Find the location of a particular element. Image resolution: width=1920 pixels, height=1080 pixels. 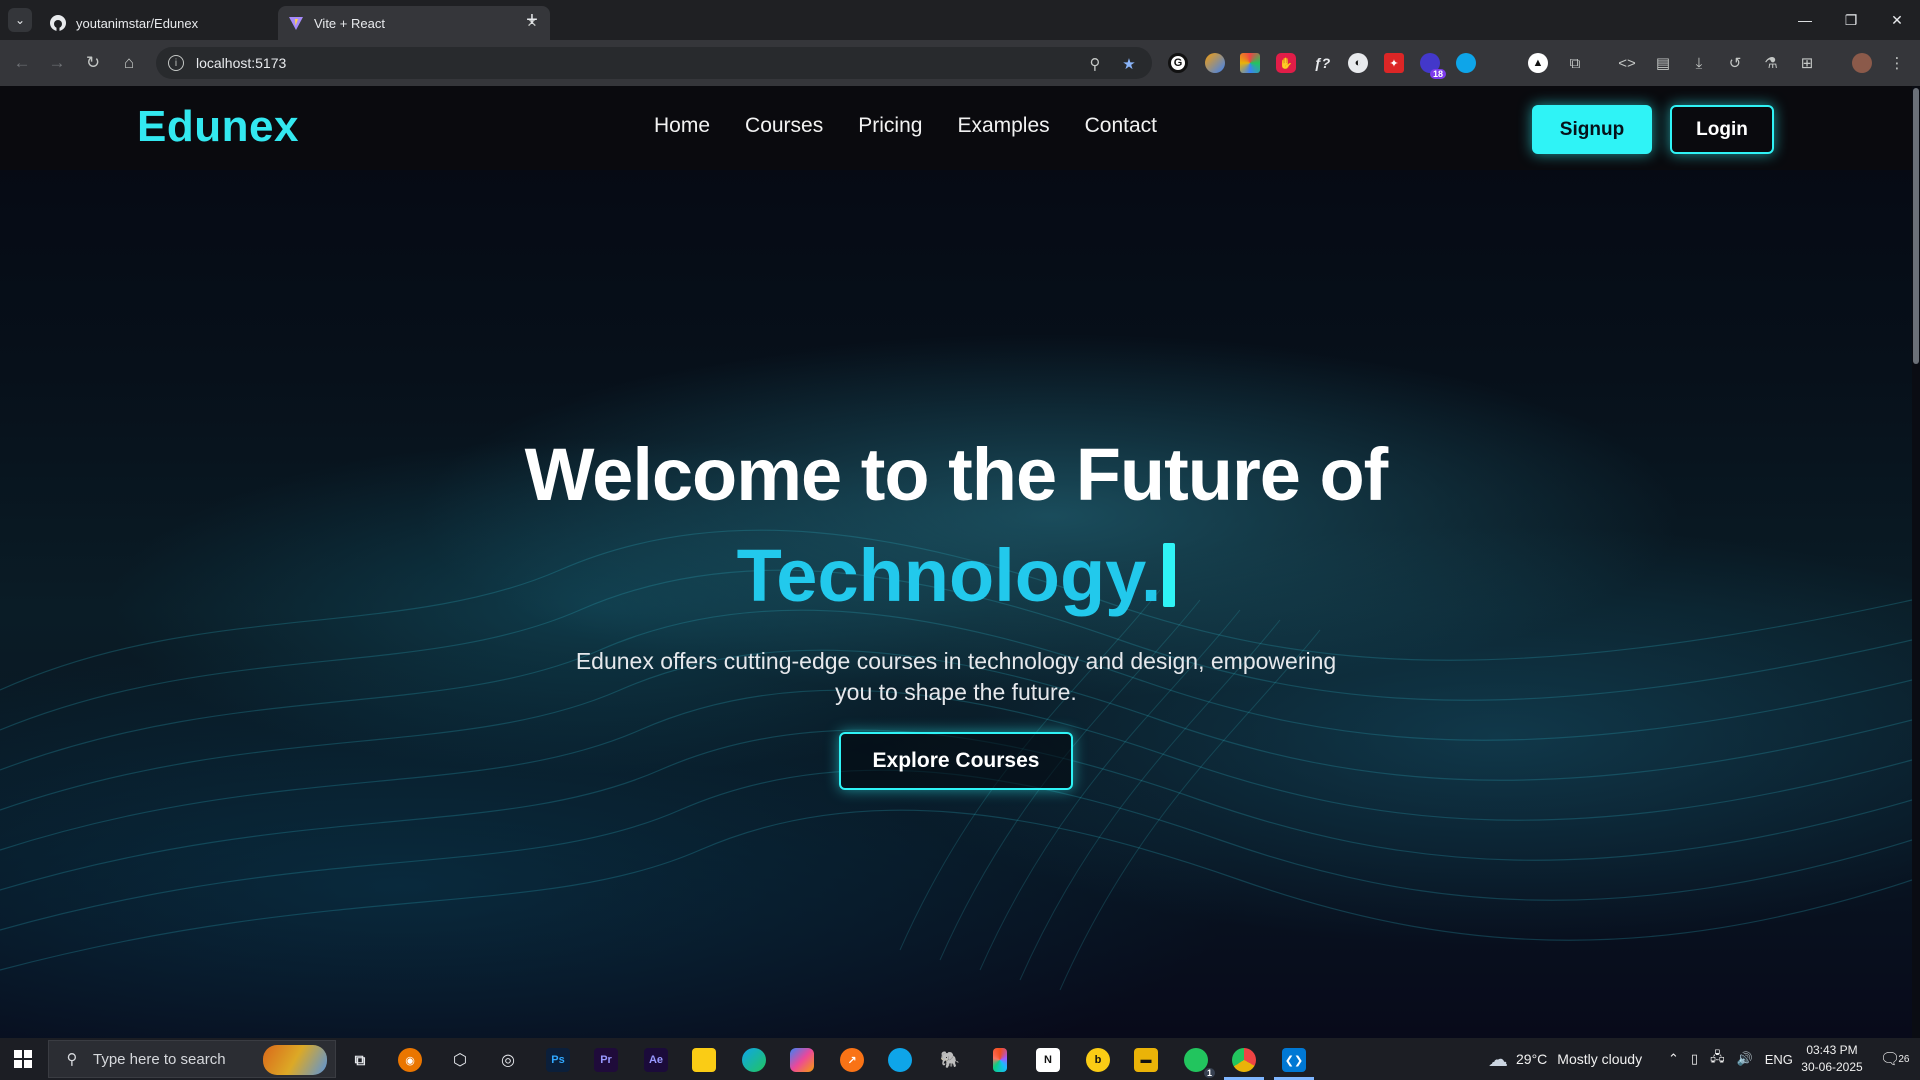

blender-icon: ◉ is located at coordinates (410, 1060).